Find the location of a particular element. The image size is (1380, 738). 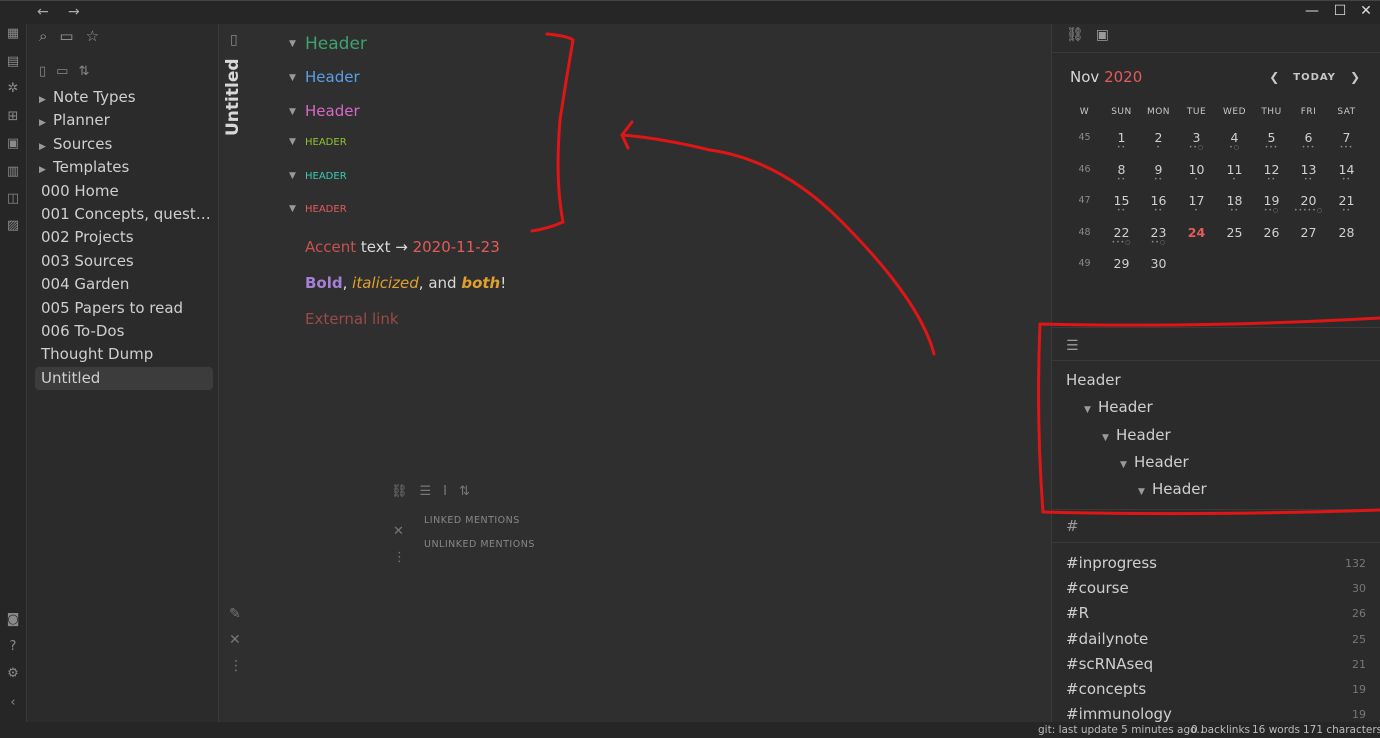

folder-item: ▶ Note Types is located at coordinates (124, 97).